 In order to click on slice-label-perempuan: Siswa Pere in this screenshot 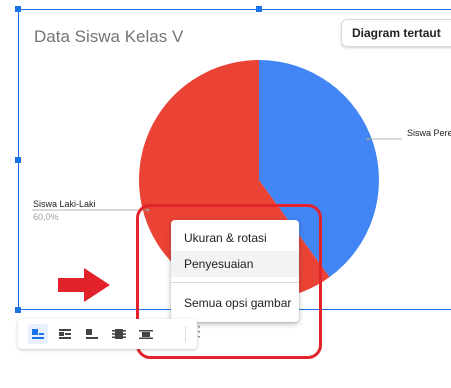, I will do `click(429, 133)`.